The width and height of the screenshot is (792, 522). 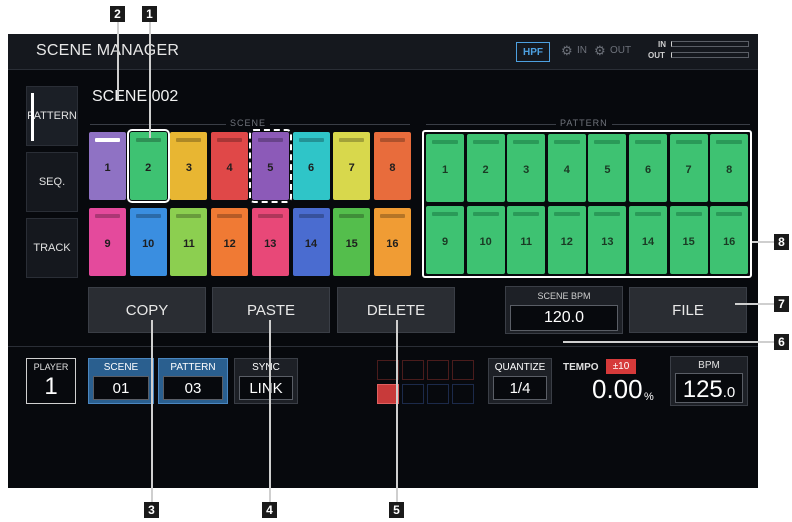 I want to click on scene-pad-number: 14, so click(x=311, y=244).